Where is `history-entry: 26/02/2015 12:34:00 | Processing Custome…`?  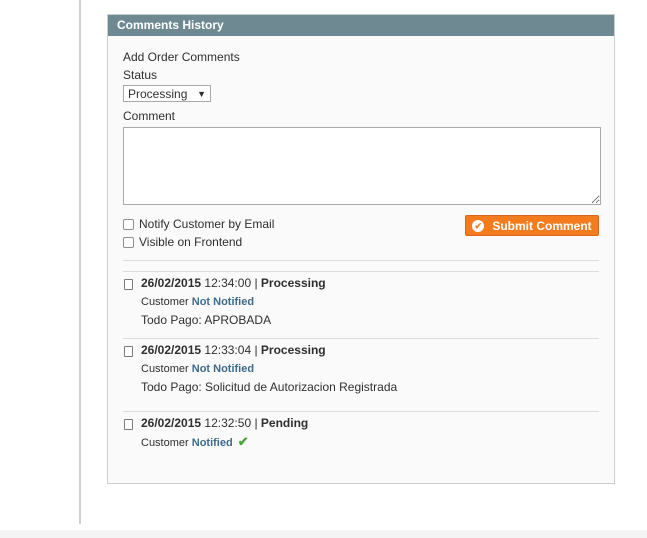 history-entry: 26/02/2015 12:34:00 | Processing Custome… is located at coordinates (361, 304).